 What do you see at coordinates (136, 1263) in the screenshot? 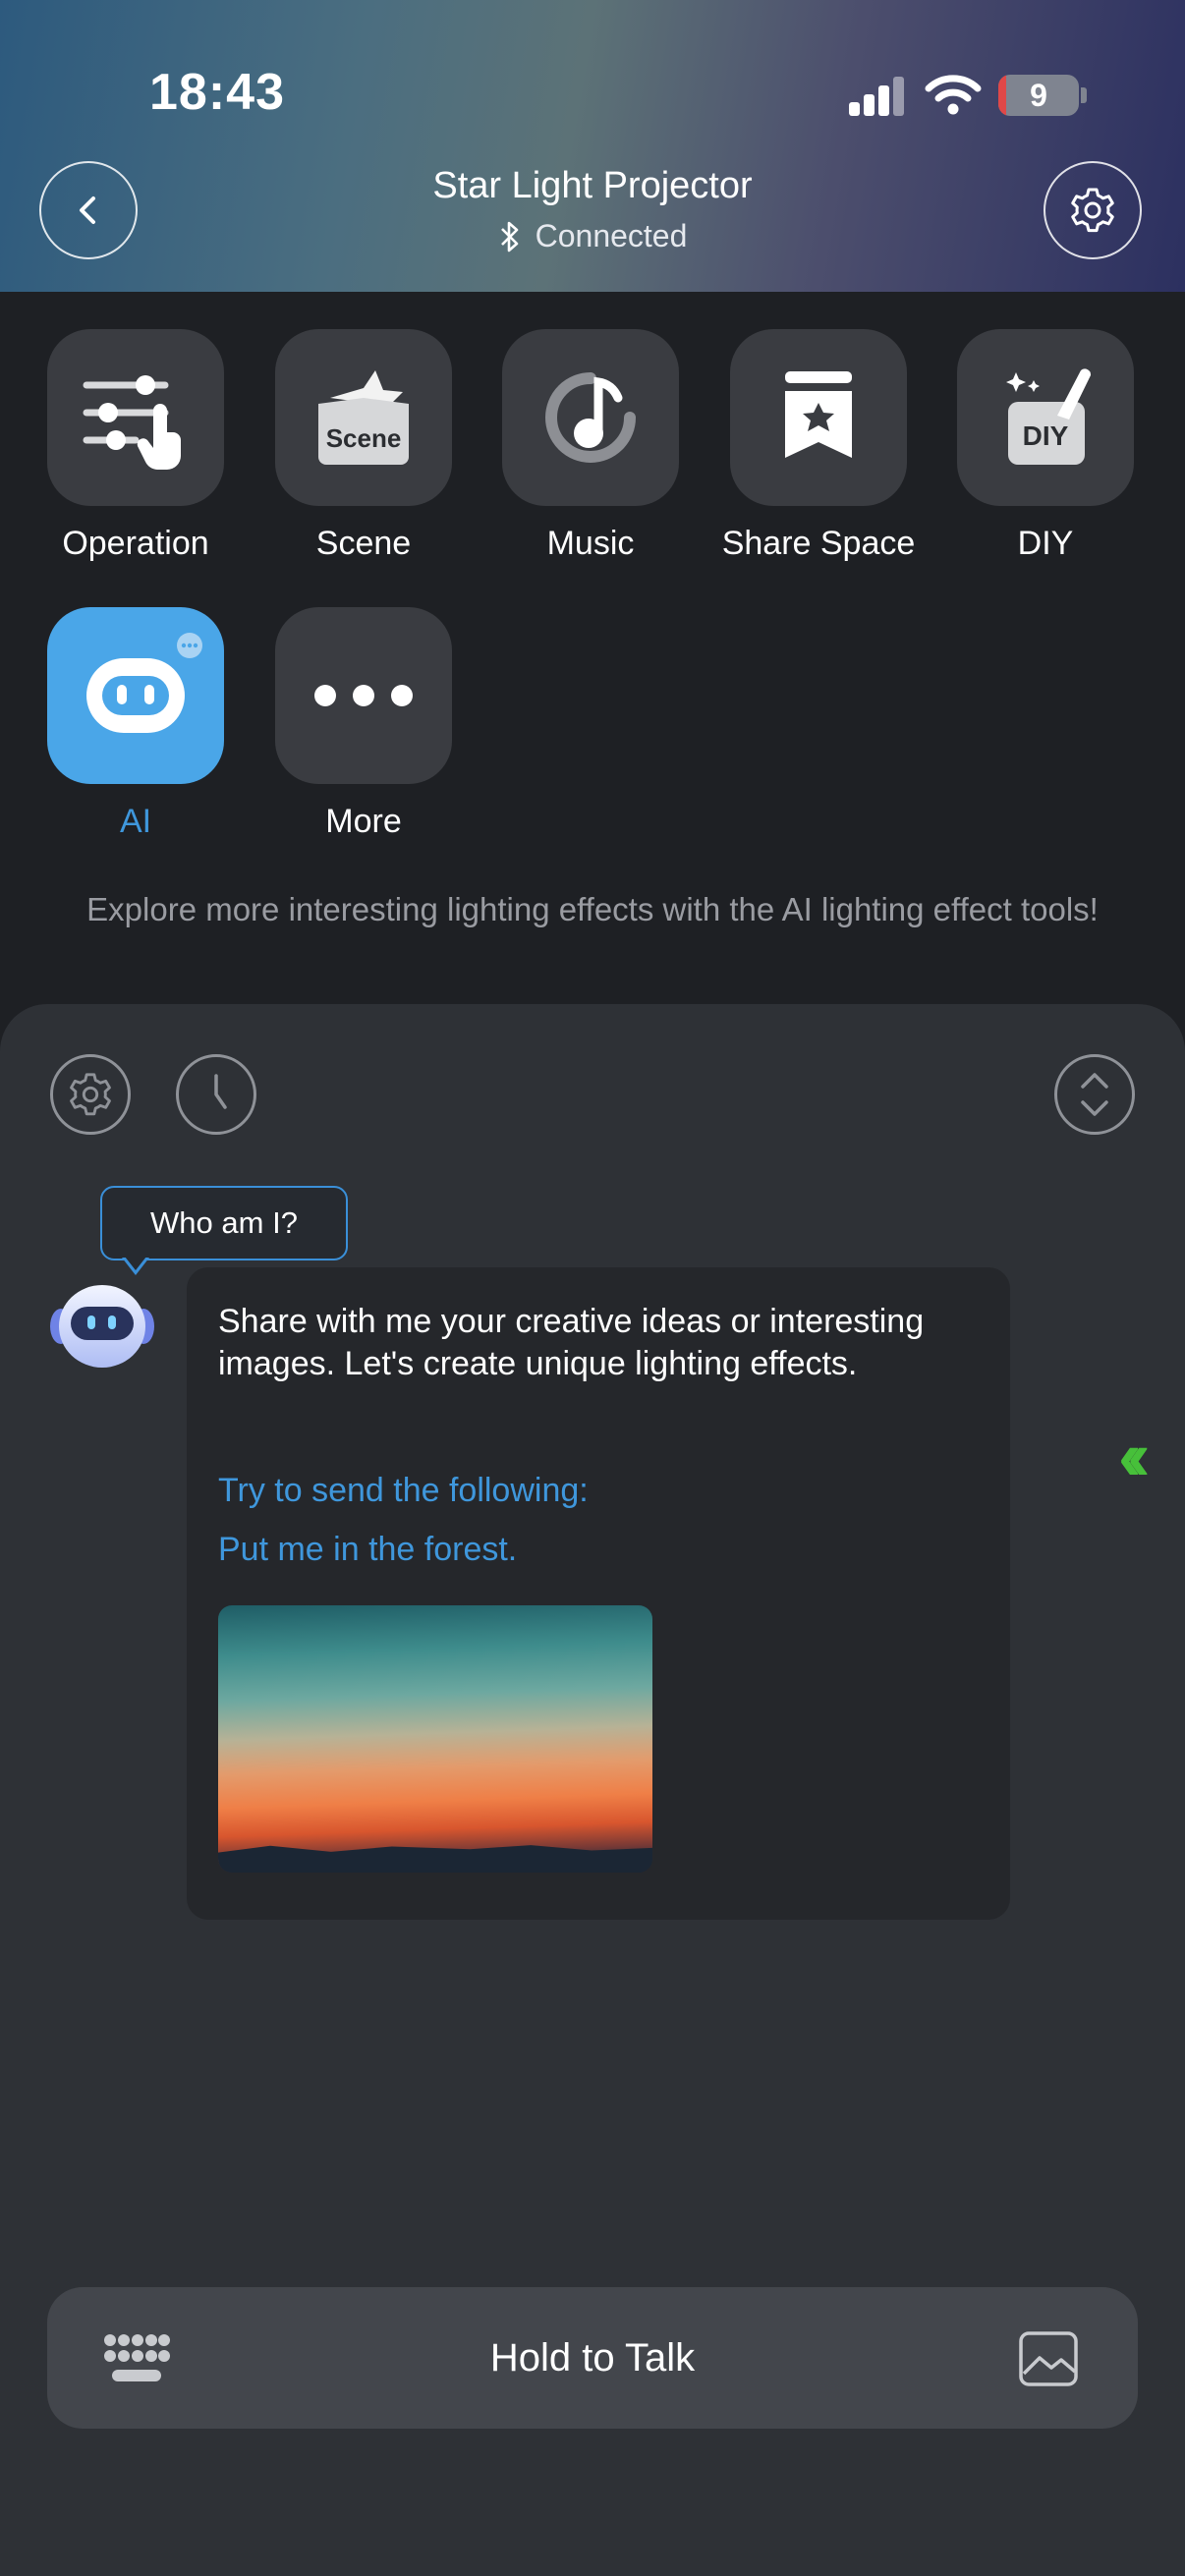
I see `bubble-tail-inner` at bounding box center [136, 1263].